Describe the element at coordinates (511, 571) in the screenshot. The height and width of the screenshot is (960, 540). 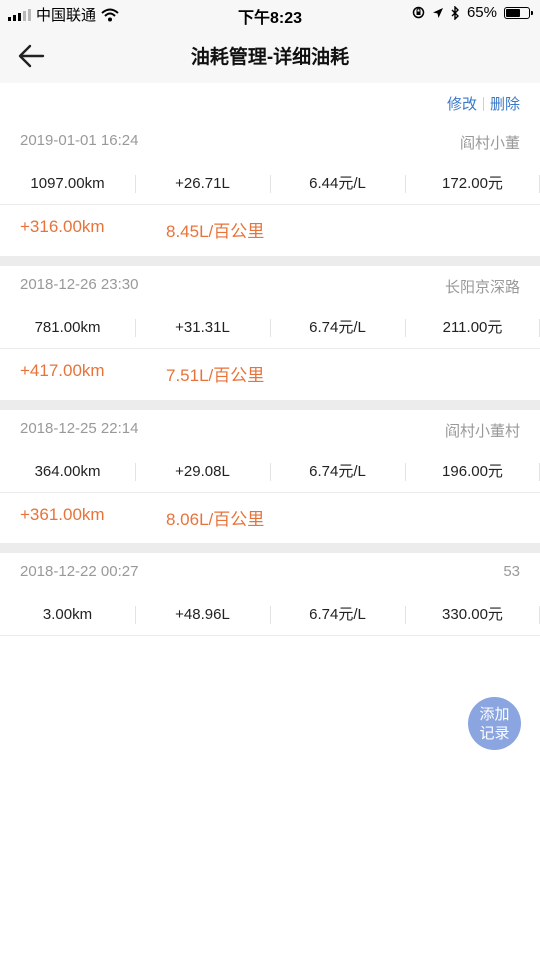
I see `record-location: 53` at that location.